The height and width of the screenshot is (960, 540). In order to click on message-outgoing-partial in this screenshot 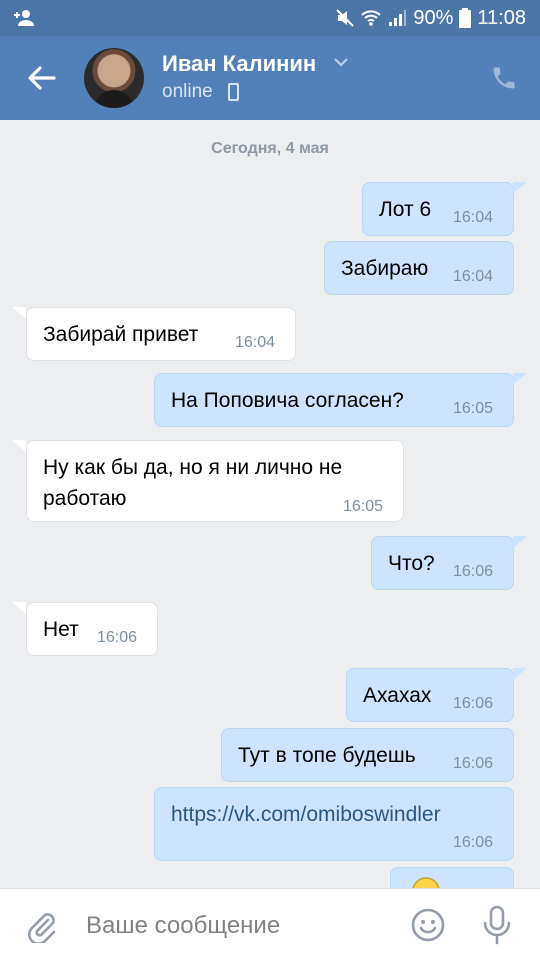, I will do `click(452, 877)`.